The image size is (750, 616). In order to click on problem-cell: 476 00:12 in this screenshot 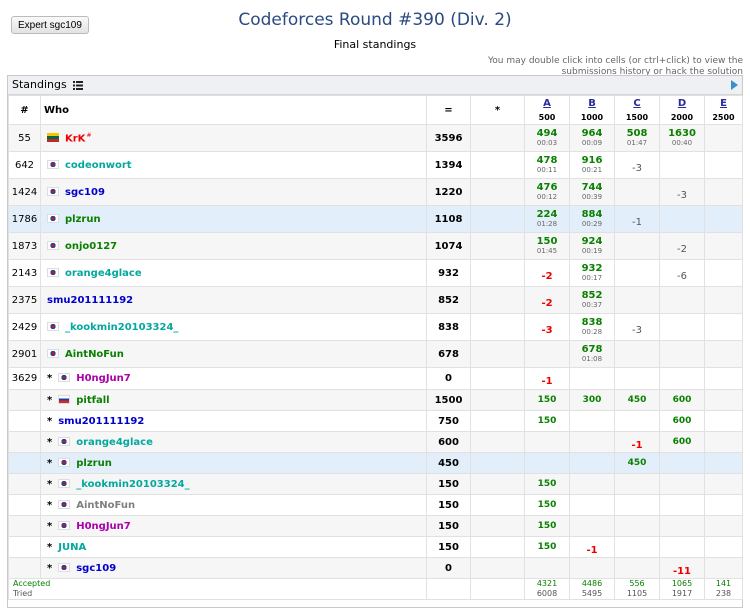, I will do `click(547, 192)`.